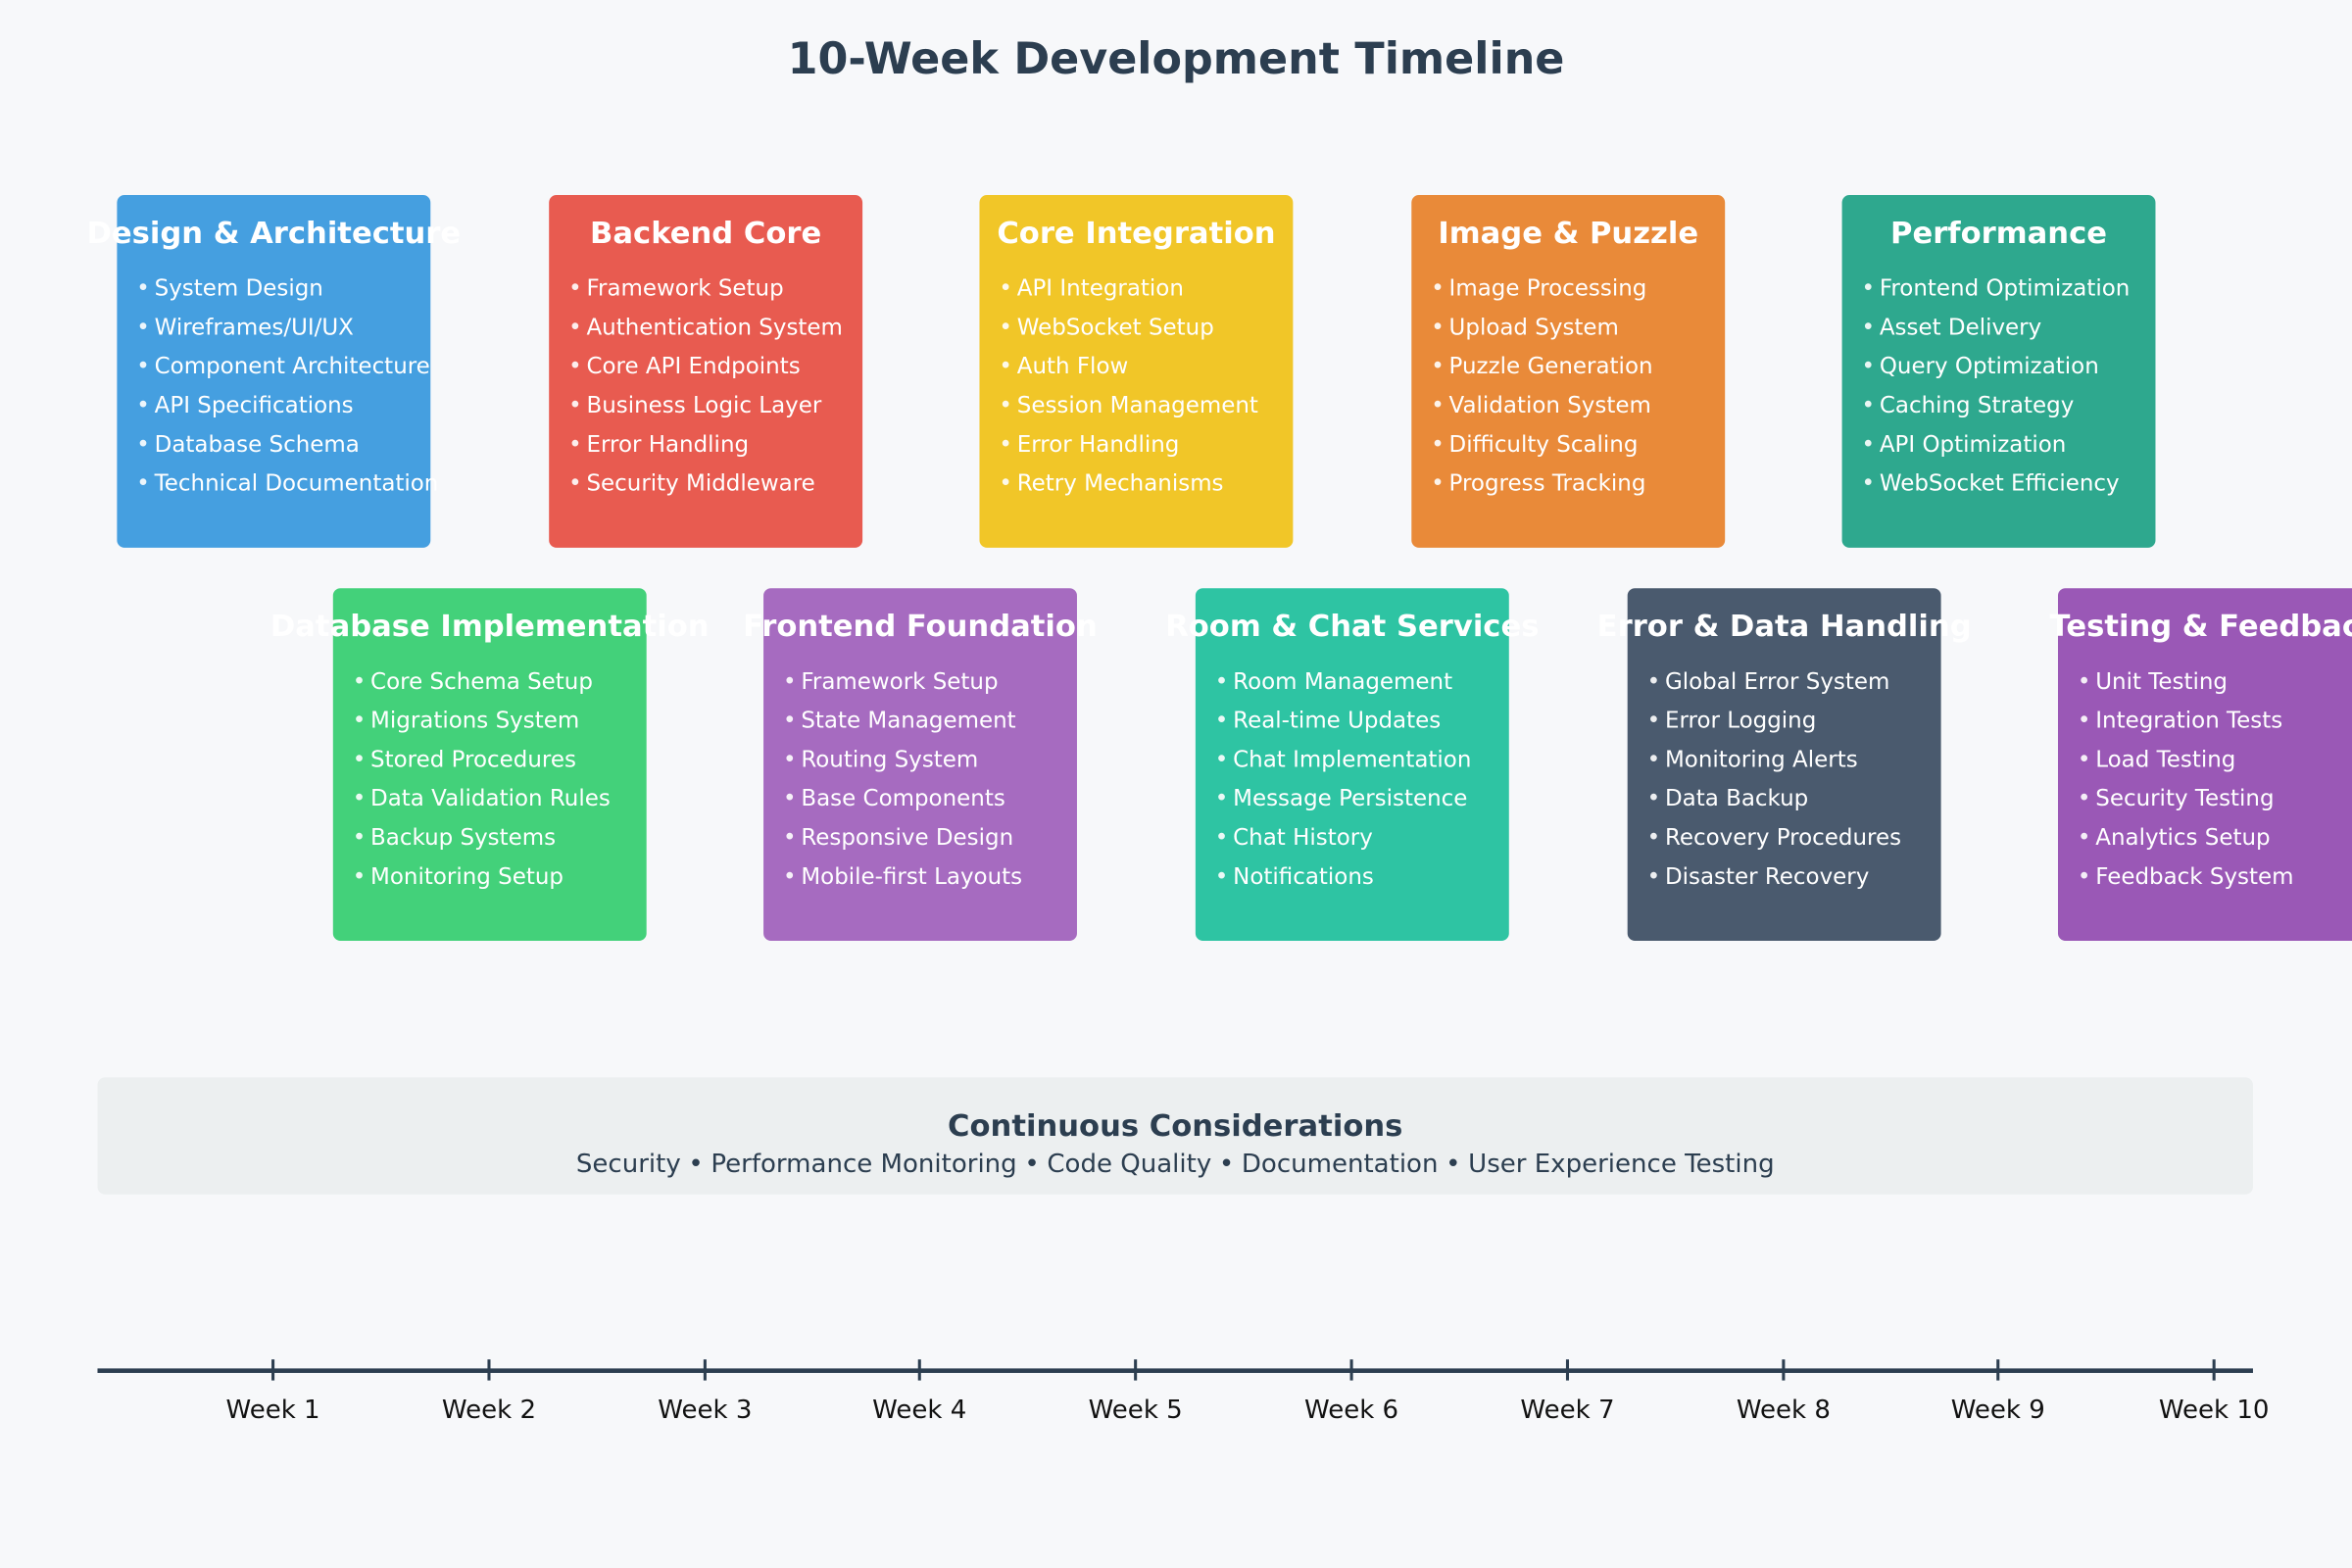 Image resolution: width=2352 pixels, height=1568 pixels. What do you see at coordinates (1997, 1410) in the screenshot?
I see `week-label: Week 9` at bounding box center [1997, 1410].